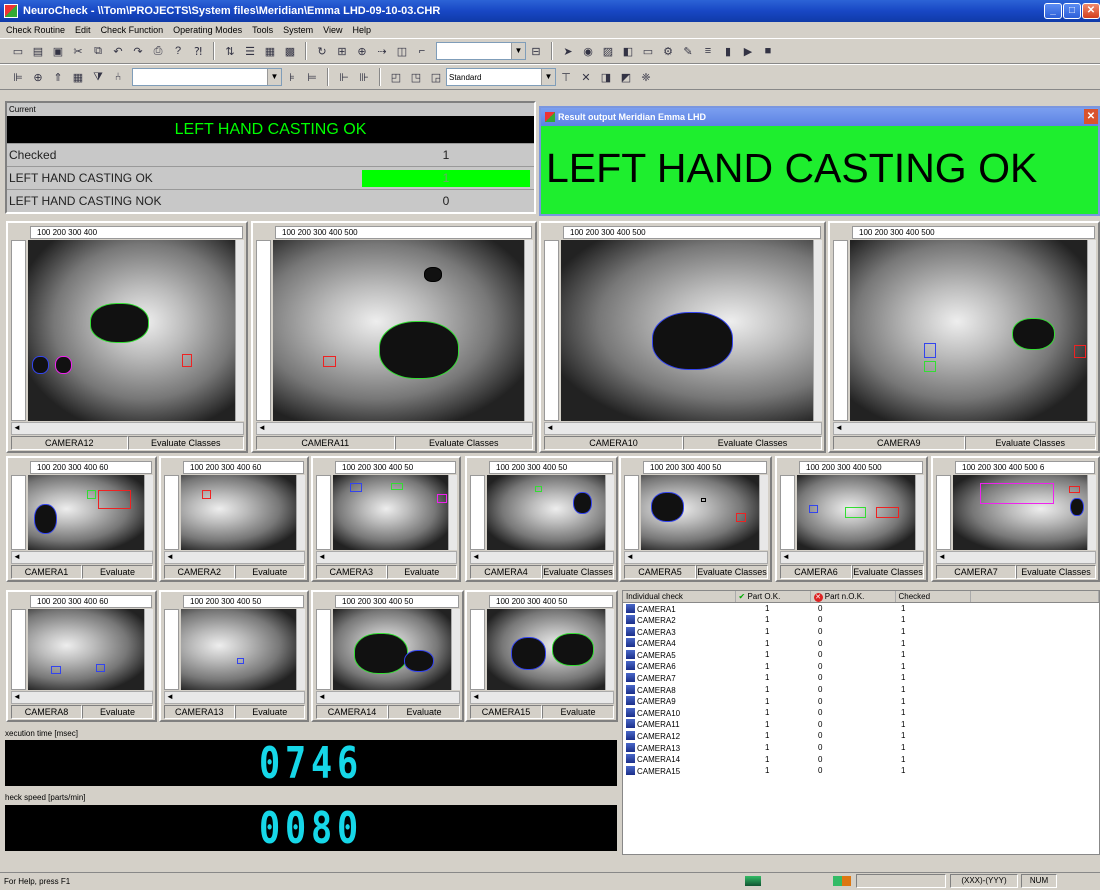  Describe the element at coordinates (668, 51) in the screenshot. I see `gear-icon: ⚙` at that location.